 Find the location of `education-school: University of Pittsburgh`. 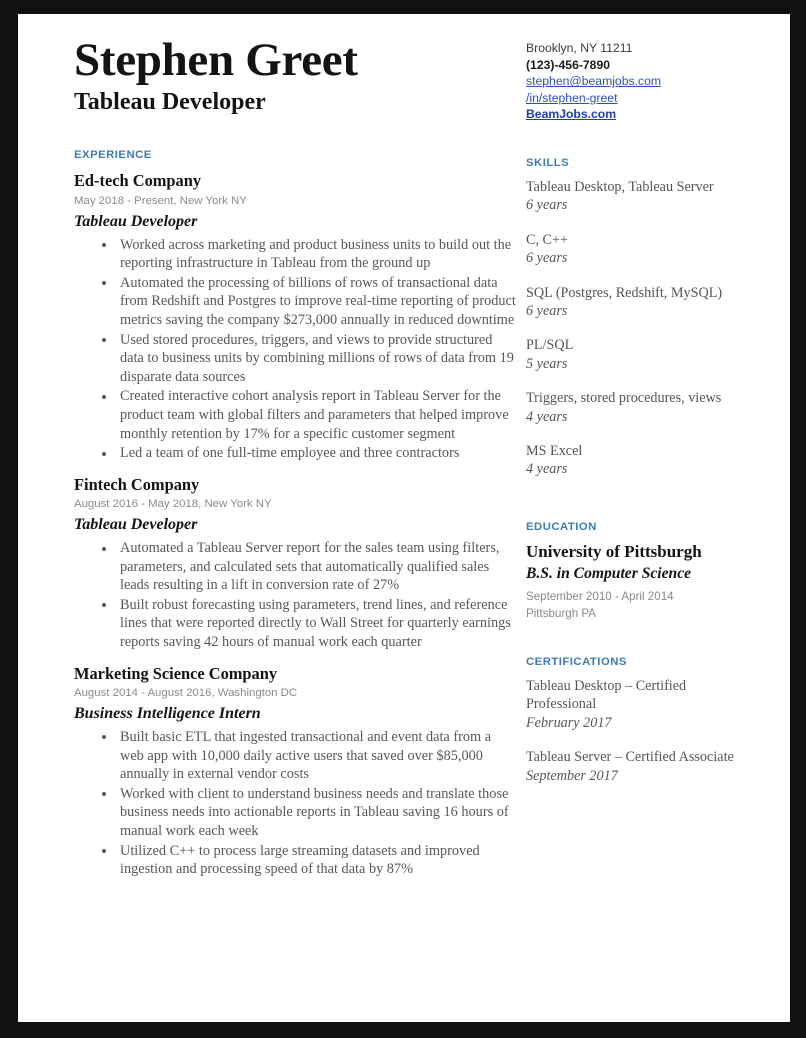

education-school: University of Pittsburgh is located at coordinates (614, 551).